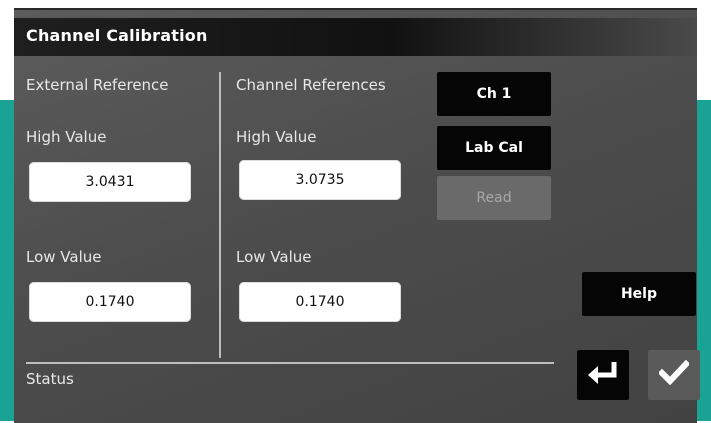 The height and width of the screenshot is (423, 711). I want to click on lab-cal-button: Lab Cal, so click(494, 148).